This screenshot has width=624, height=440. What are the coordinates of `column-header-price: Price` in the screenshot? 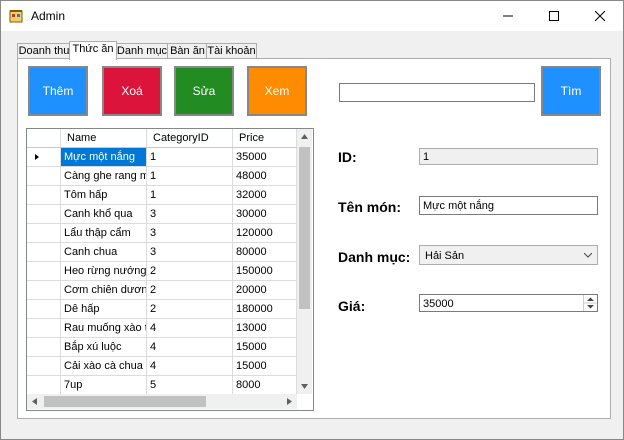 It's located at (265, 138).